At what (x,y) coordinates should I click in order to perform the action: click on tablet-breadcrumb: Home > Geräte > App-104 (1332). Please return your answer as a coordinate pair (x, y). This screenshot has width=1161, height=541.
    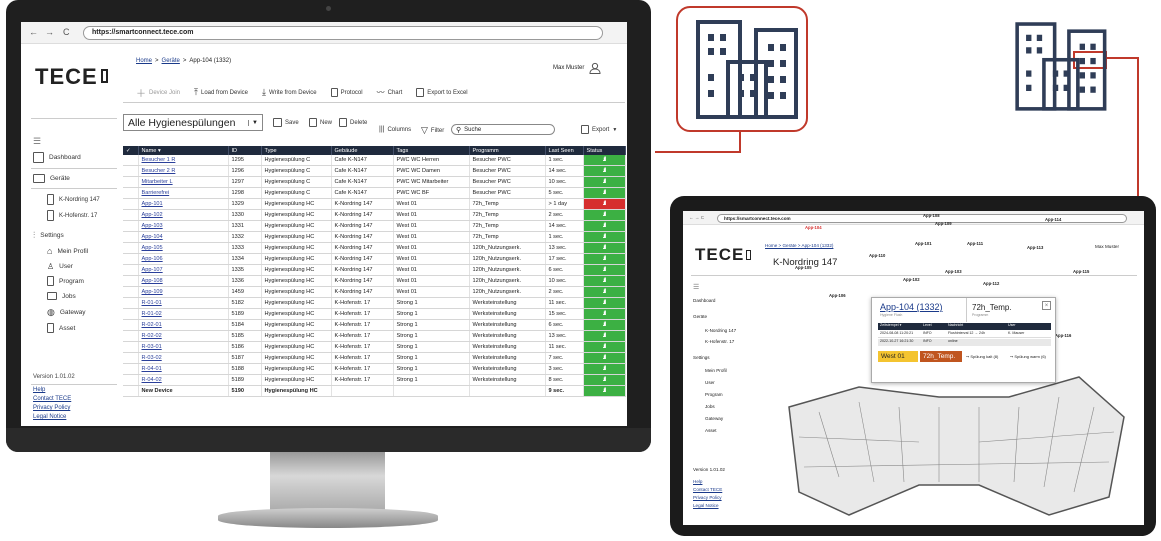
    Looking at the image, I should click on (799, 245).